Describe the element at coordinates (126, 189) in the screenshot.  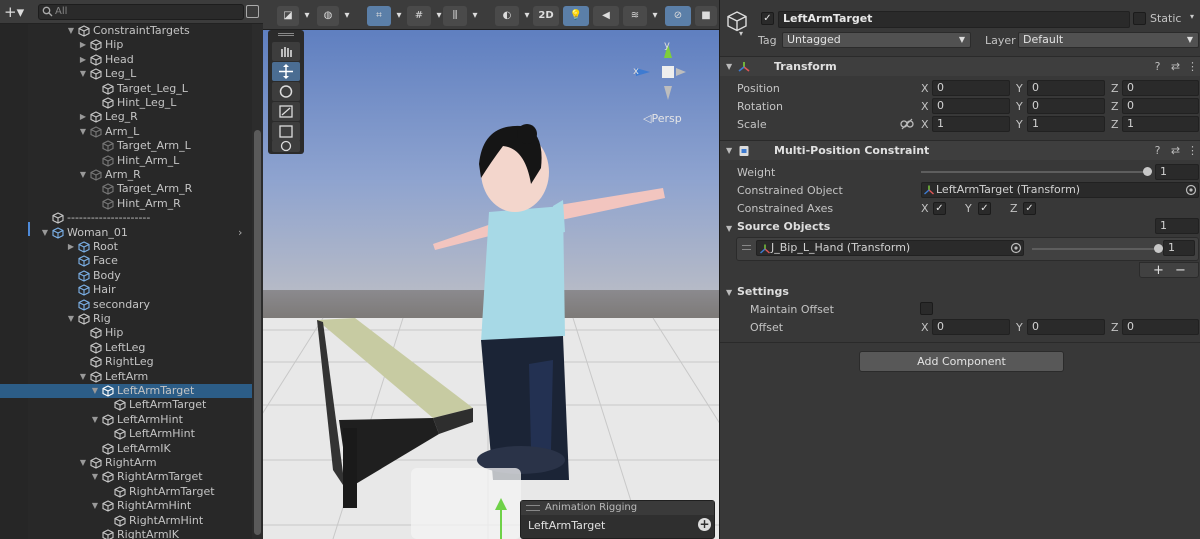
I see `hierarchy-row: Target_Arm_R` at that location.